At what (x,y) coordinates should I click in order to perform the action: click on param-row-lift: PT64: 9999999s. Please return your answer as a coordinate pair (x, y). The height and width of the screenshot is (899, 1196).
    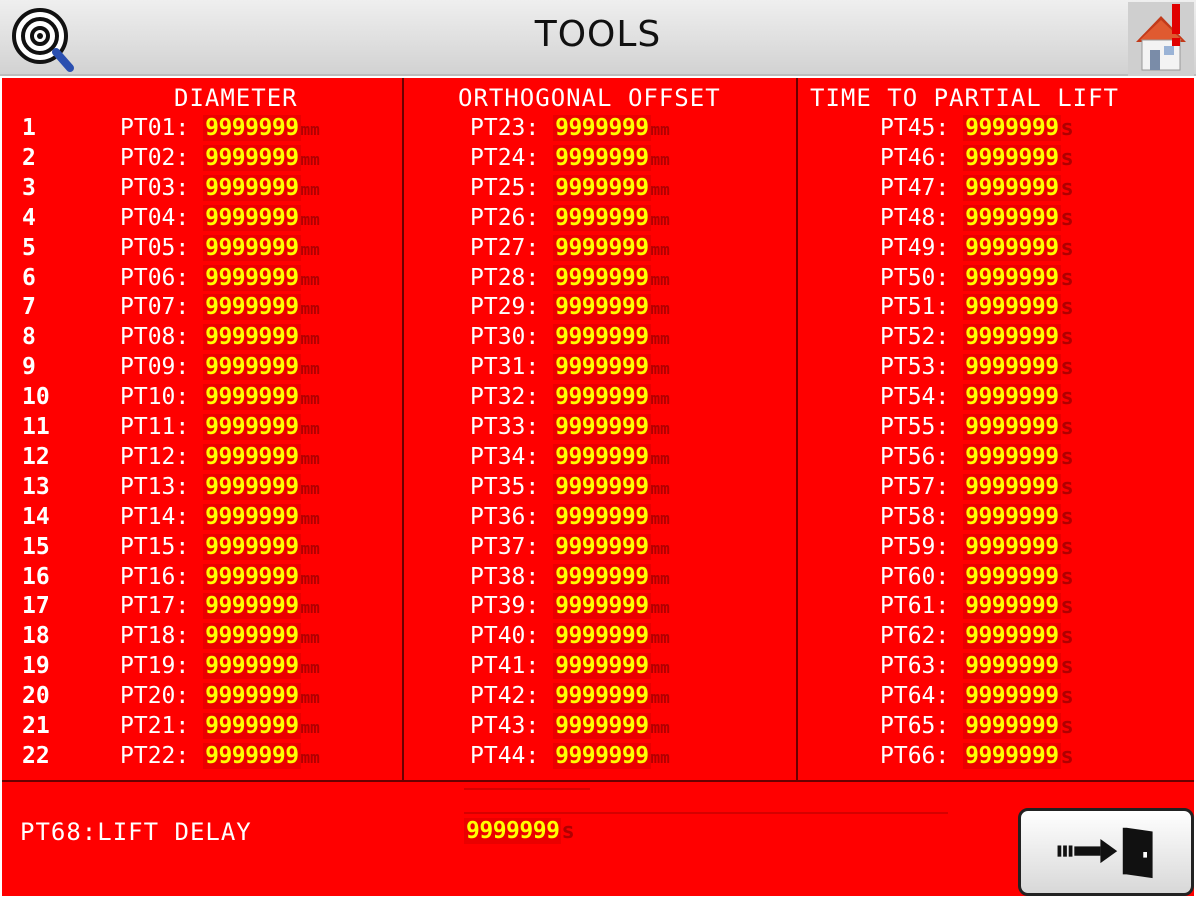
    Looking at the image, I should click on (977, 696).